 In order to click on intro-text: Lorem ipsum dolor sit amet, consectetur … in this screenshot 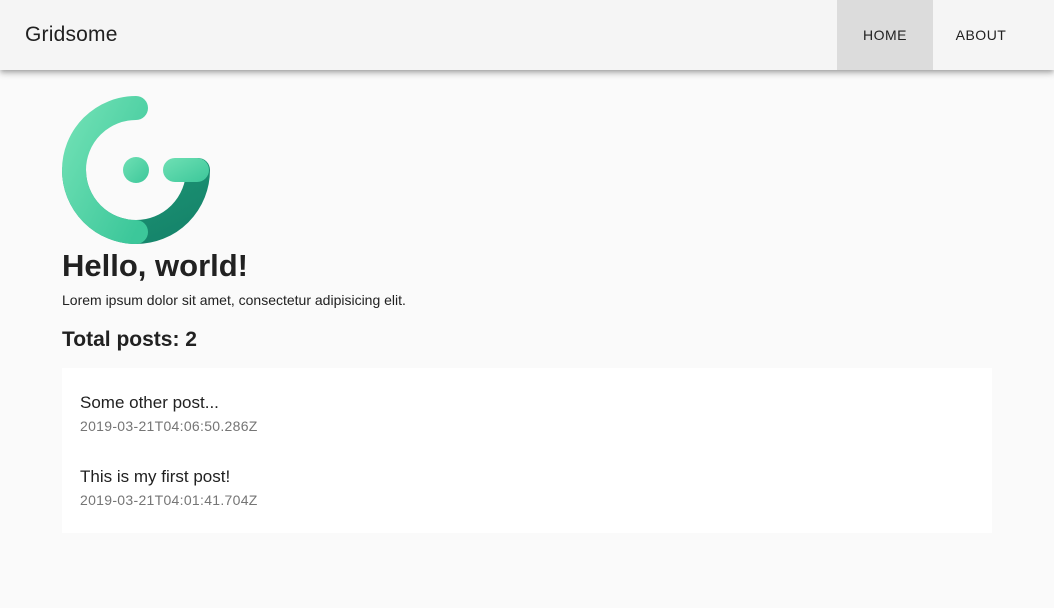, I will do `click(234, 300)`.